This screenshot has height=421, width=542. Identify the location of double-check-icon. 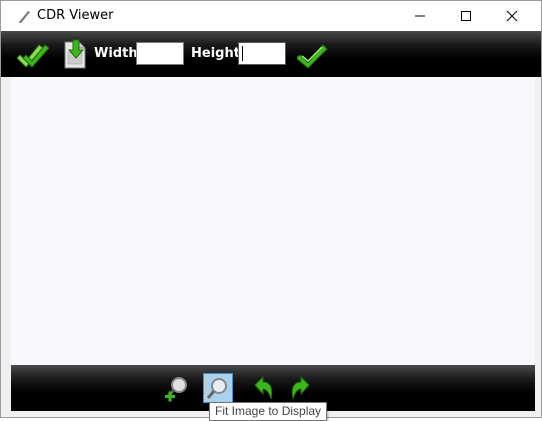
(33, 55).